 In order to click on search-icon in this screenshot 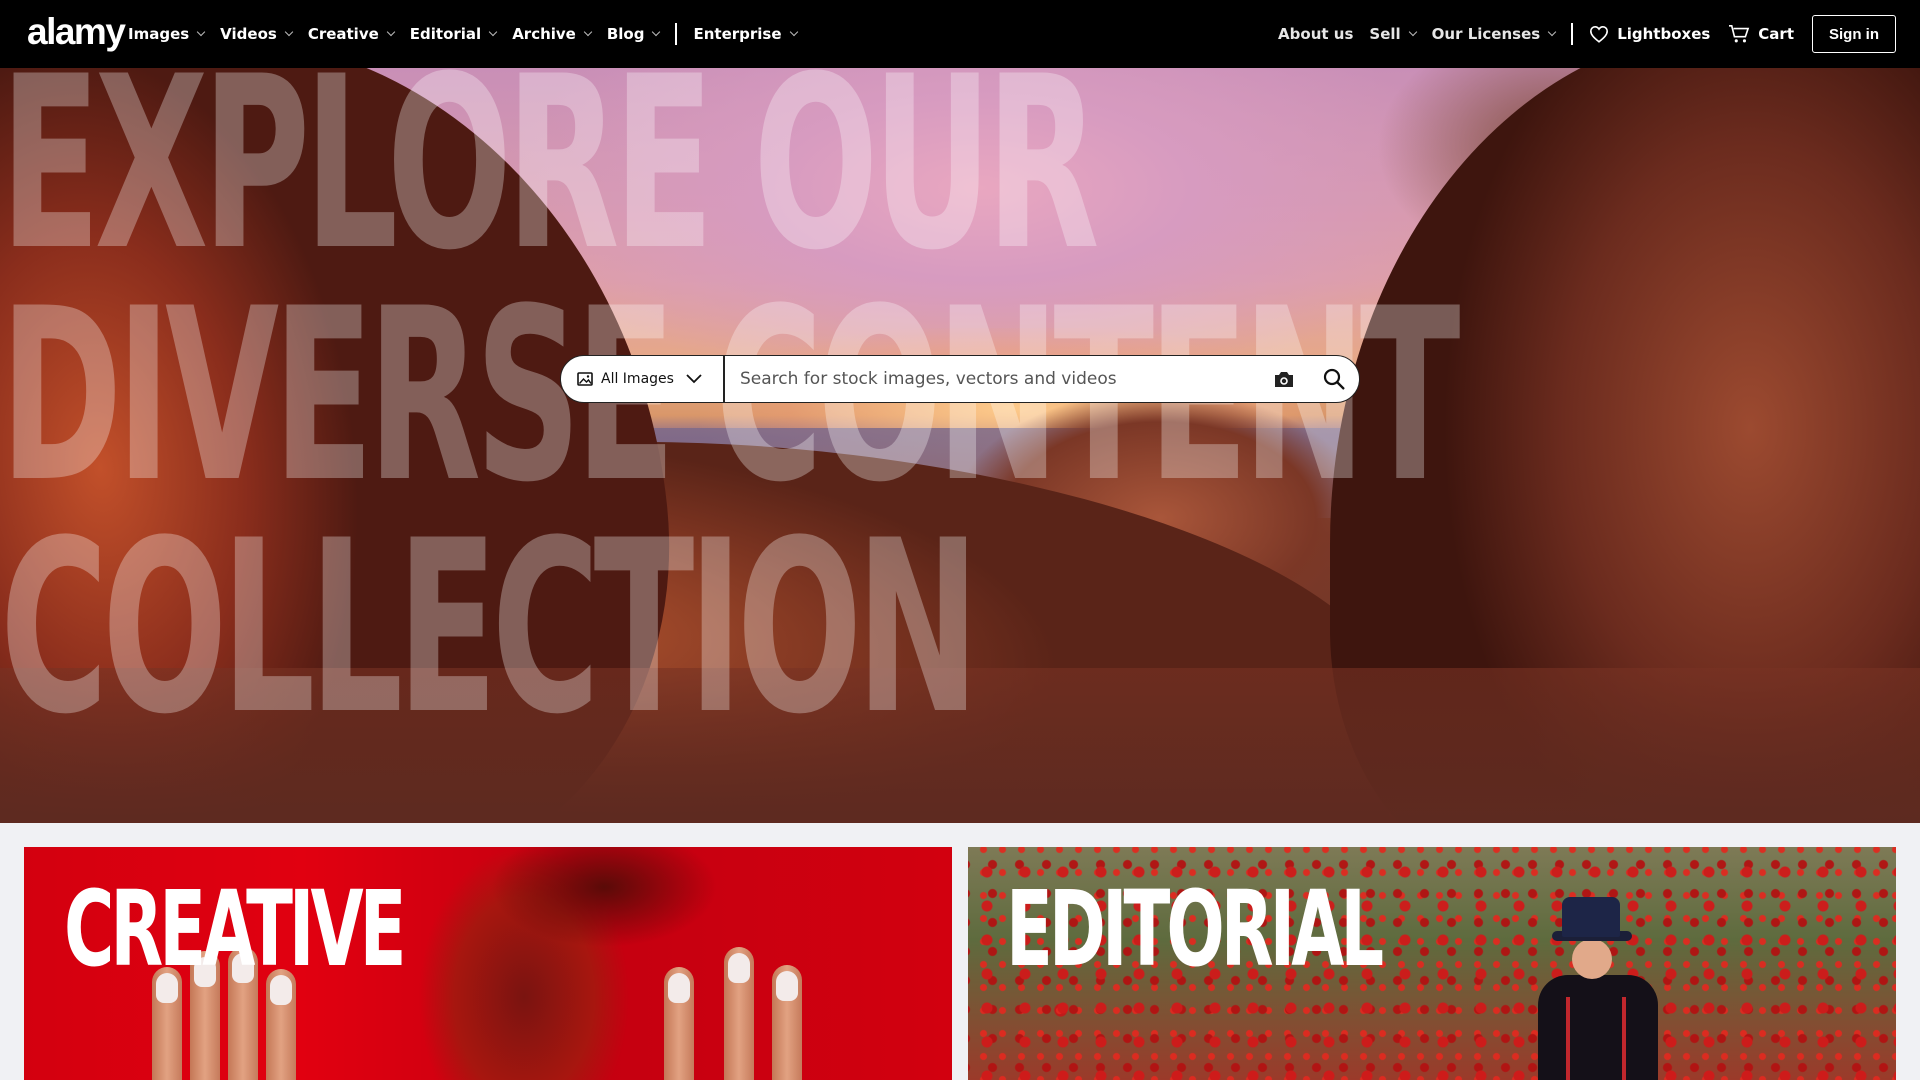, I will do `click(1334, 379)`.